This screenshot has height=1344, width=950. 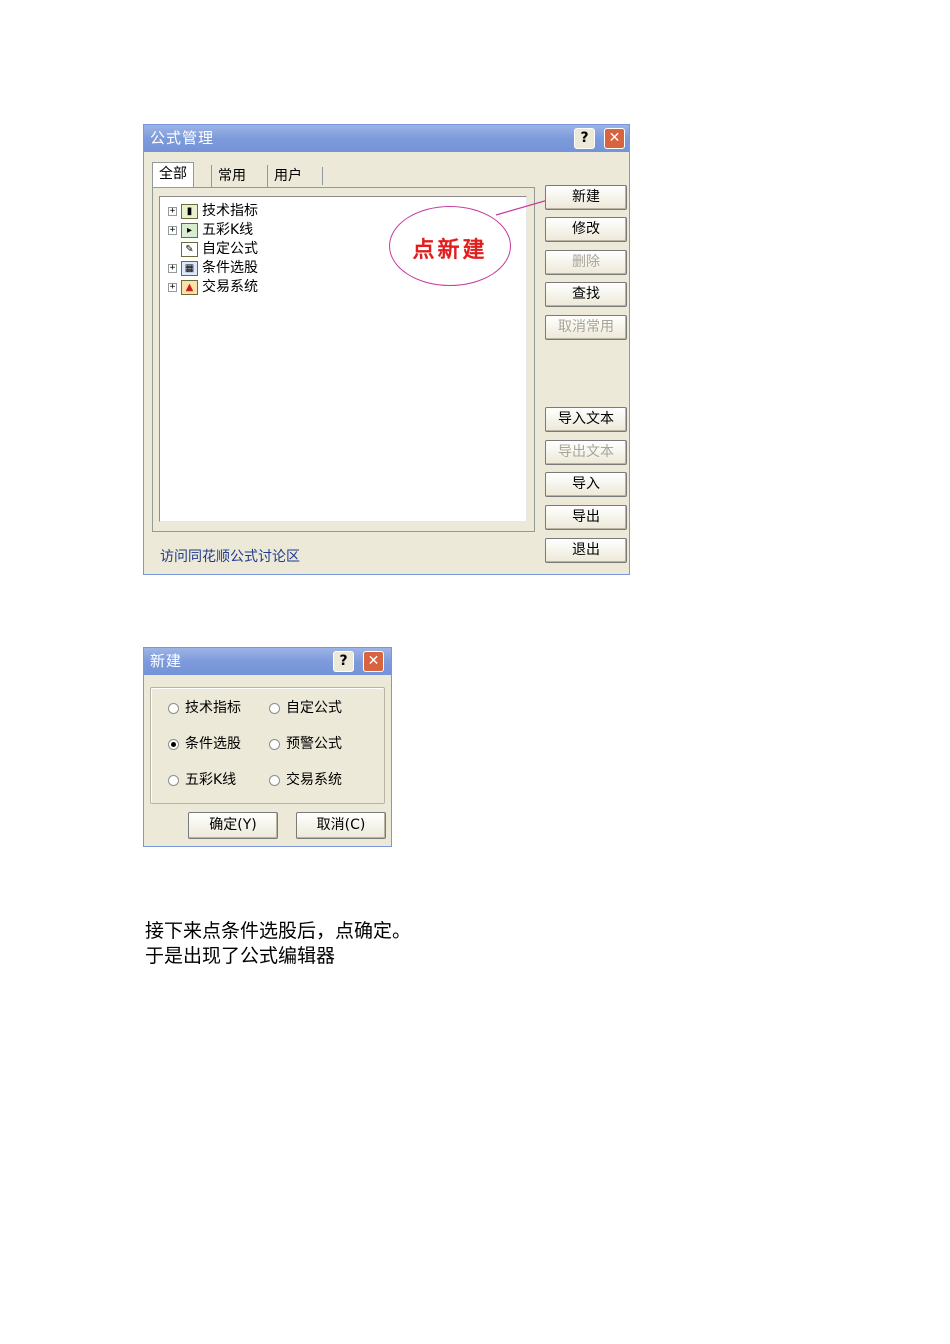 I want to click on cancel-button: 取消(C), so click(x=341, y=825).